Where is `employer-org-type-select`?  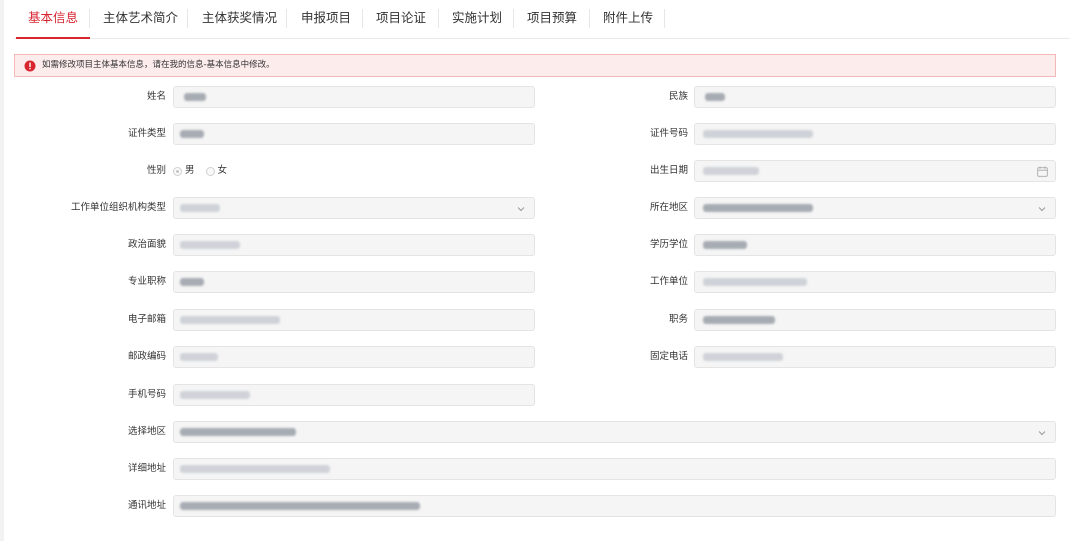 employer-org-type-select is located at coordinates (354, 208).